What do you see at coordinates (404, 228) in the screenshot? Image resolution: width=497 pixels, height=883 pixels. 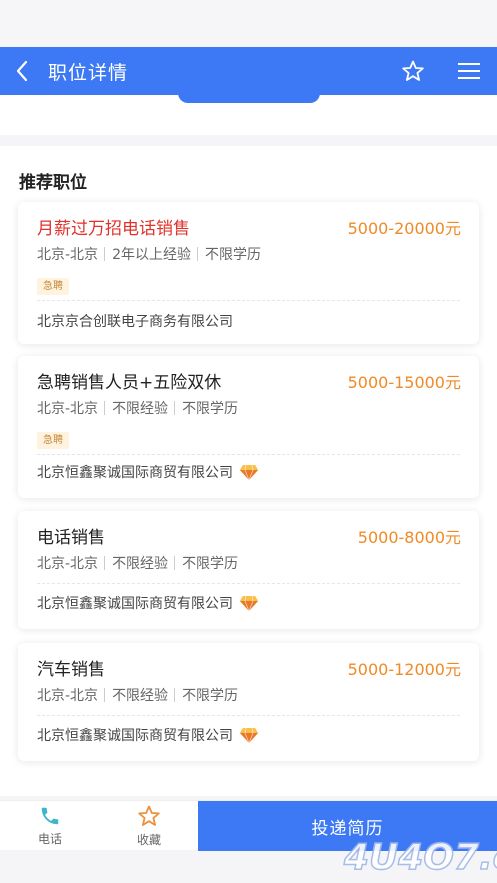 I see `job-salary: 5000-20000元` at bounding box center [404, 228].